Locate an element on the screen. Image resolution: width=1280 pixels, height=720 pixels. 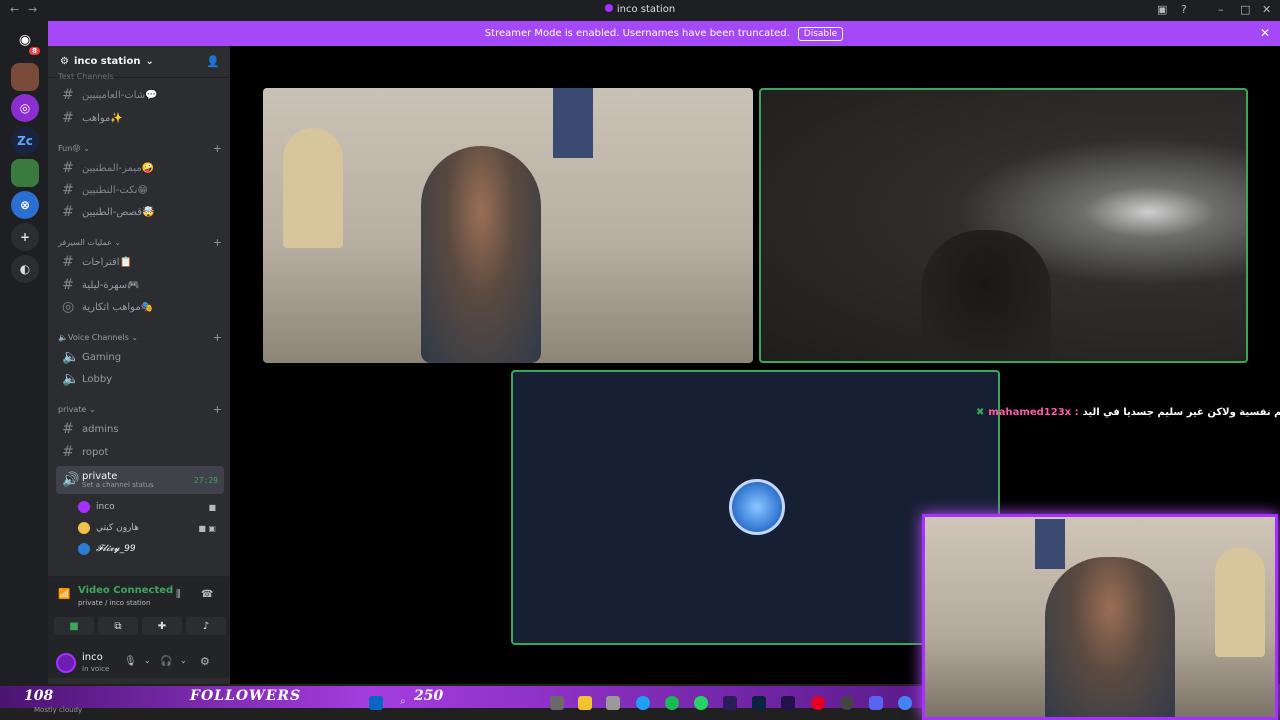
voice-user-name: 𝓕𝓵𝓲𝔁𝔂_99 is located at coordinates (116, 549).